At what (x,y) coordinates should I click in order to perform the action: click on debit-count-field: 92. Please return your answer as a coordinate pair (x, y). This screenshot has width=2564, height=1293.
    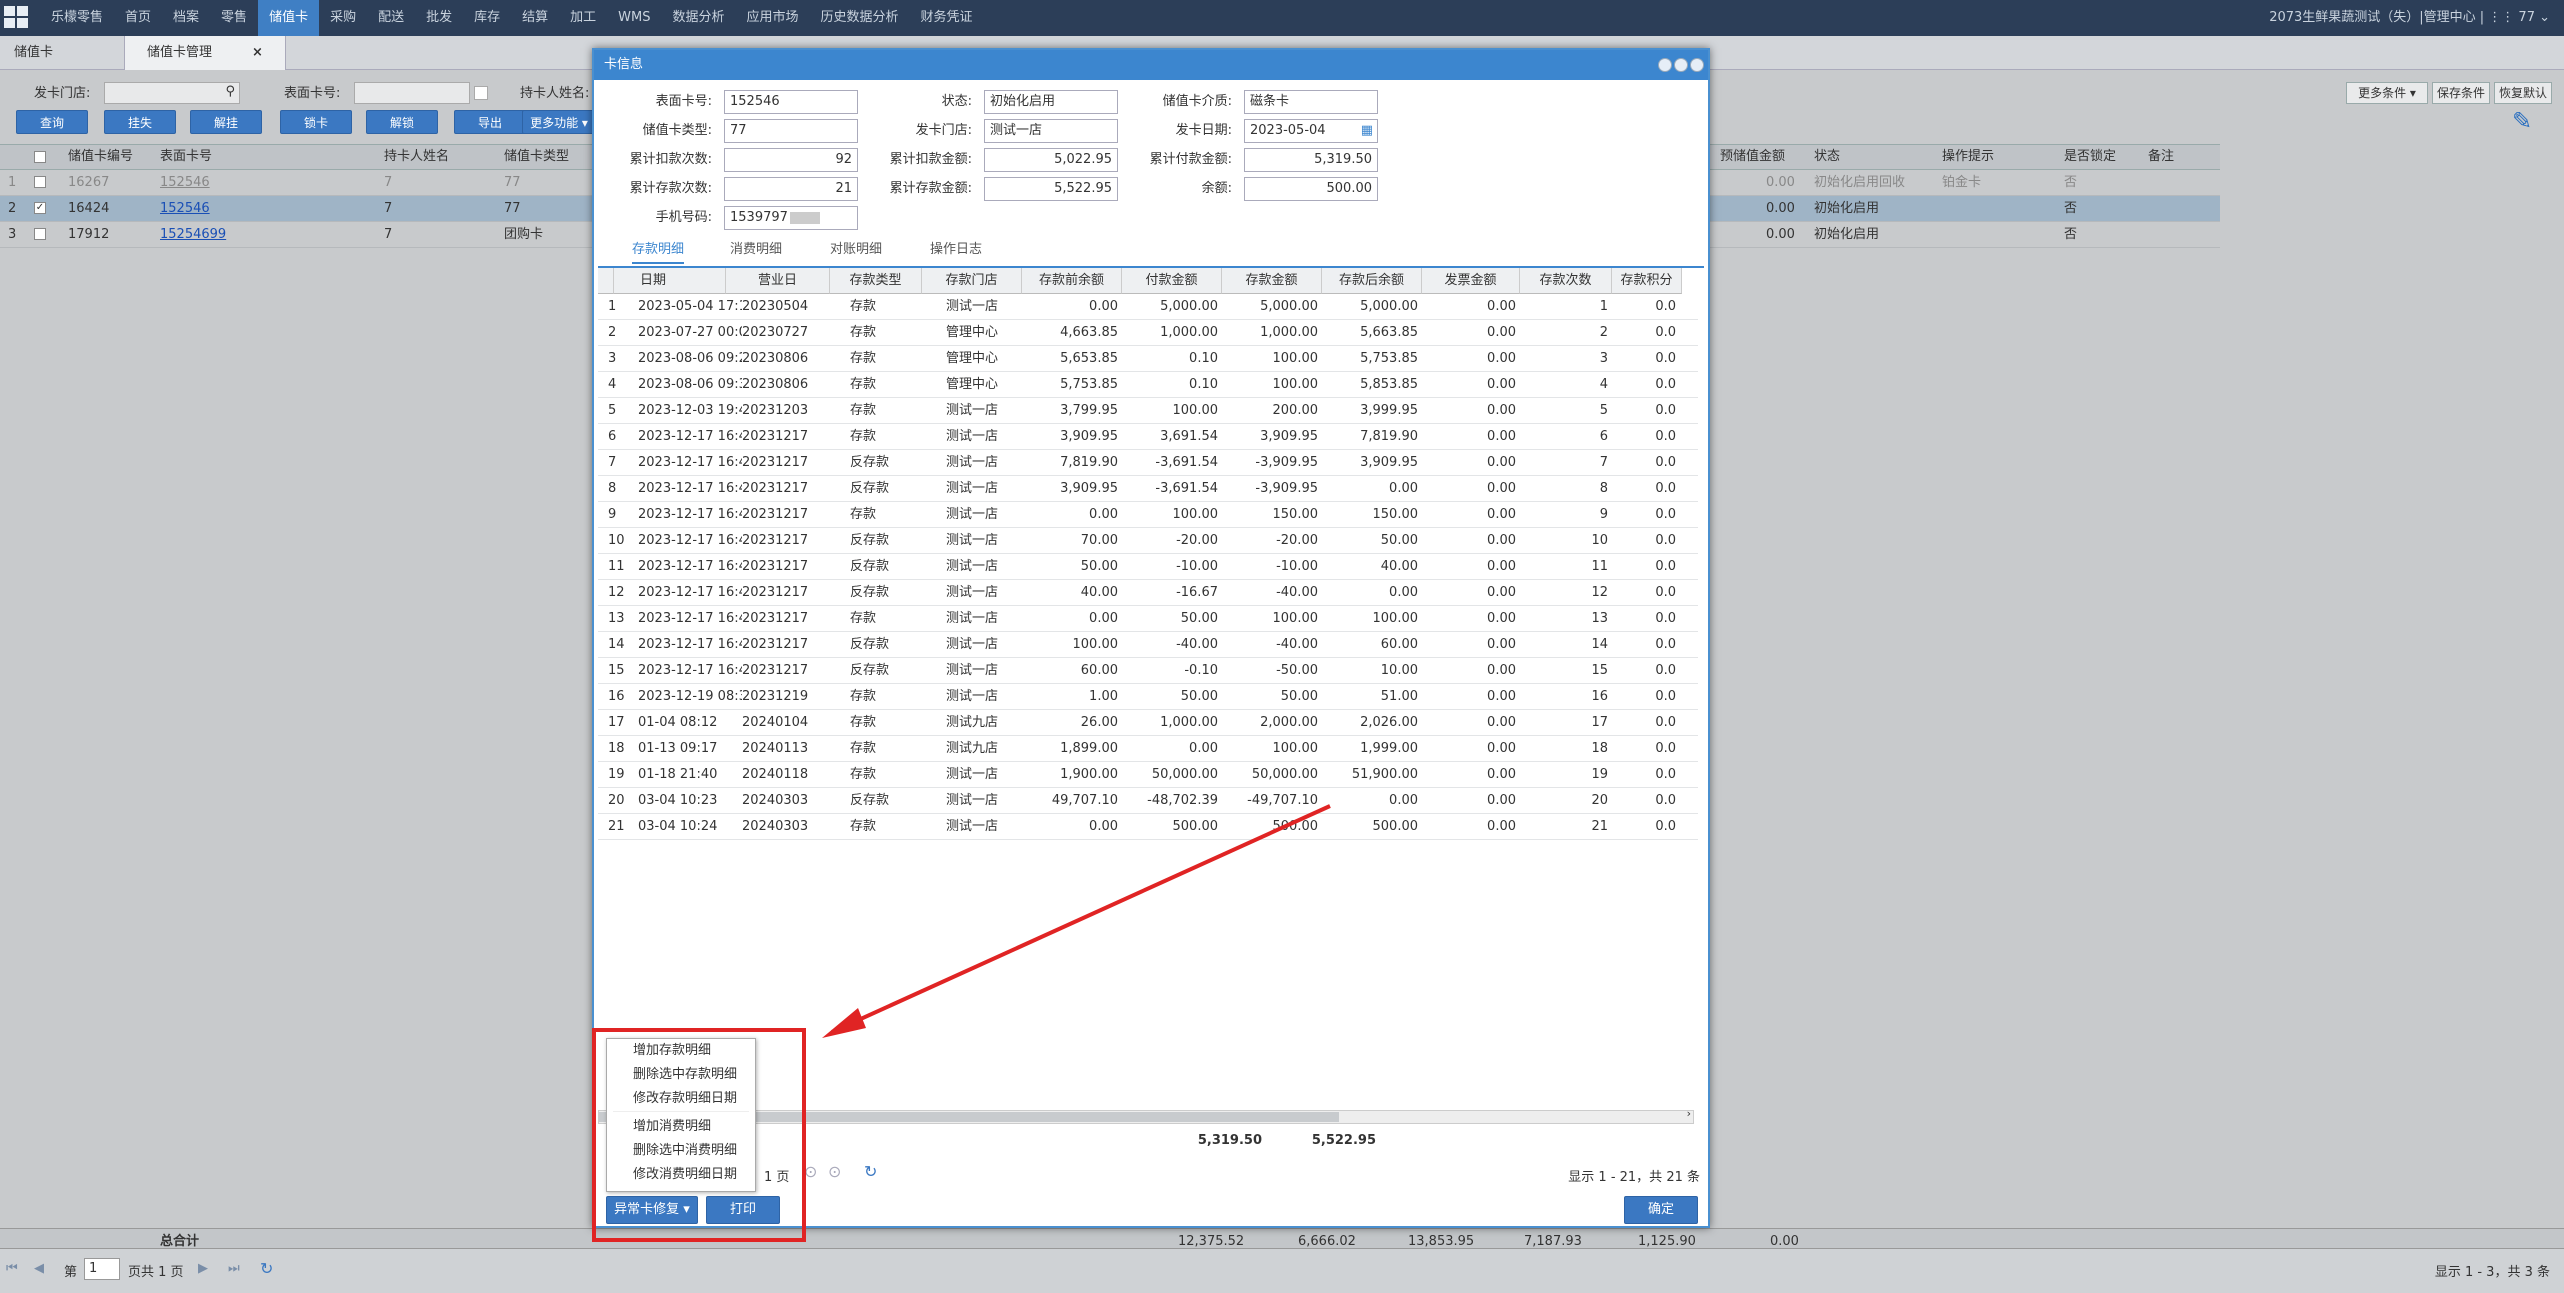
    Looking at the image, I should click on (791, 160).